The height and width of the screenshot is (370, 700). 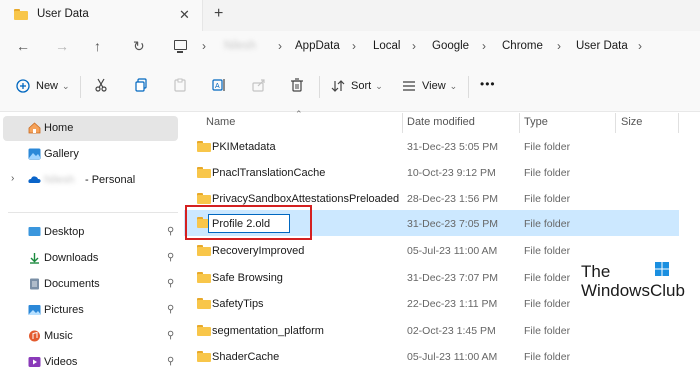 What do you see at coordinates (90, 232) in the screenshot?
I see `sidebar-item-desktop: Desktop ⚲` at bounding box center [90, 232].